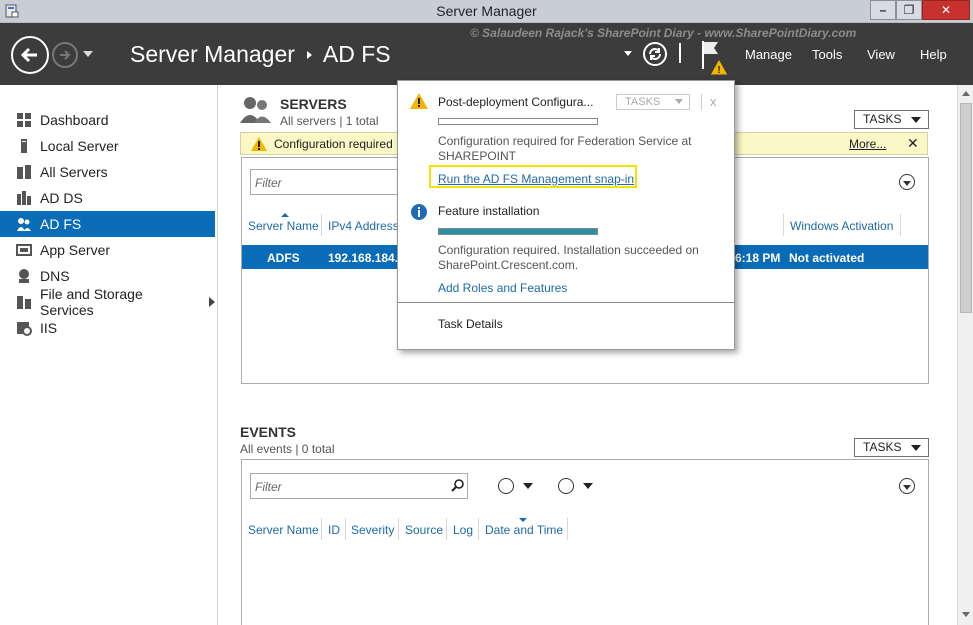 The height and width of the screenshot is (625, 973). I want to click on chevron-right-icon, so click(212, 302).